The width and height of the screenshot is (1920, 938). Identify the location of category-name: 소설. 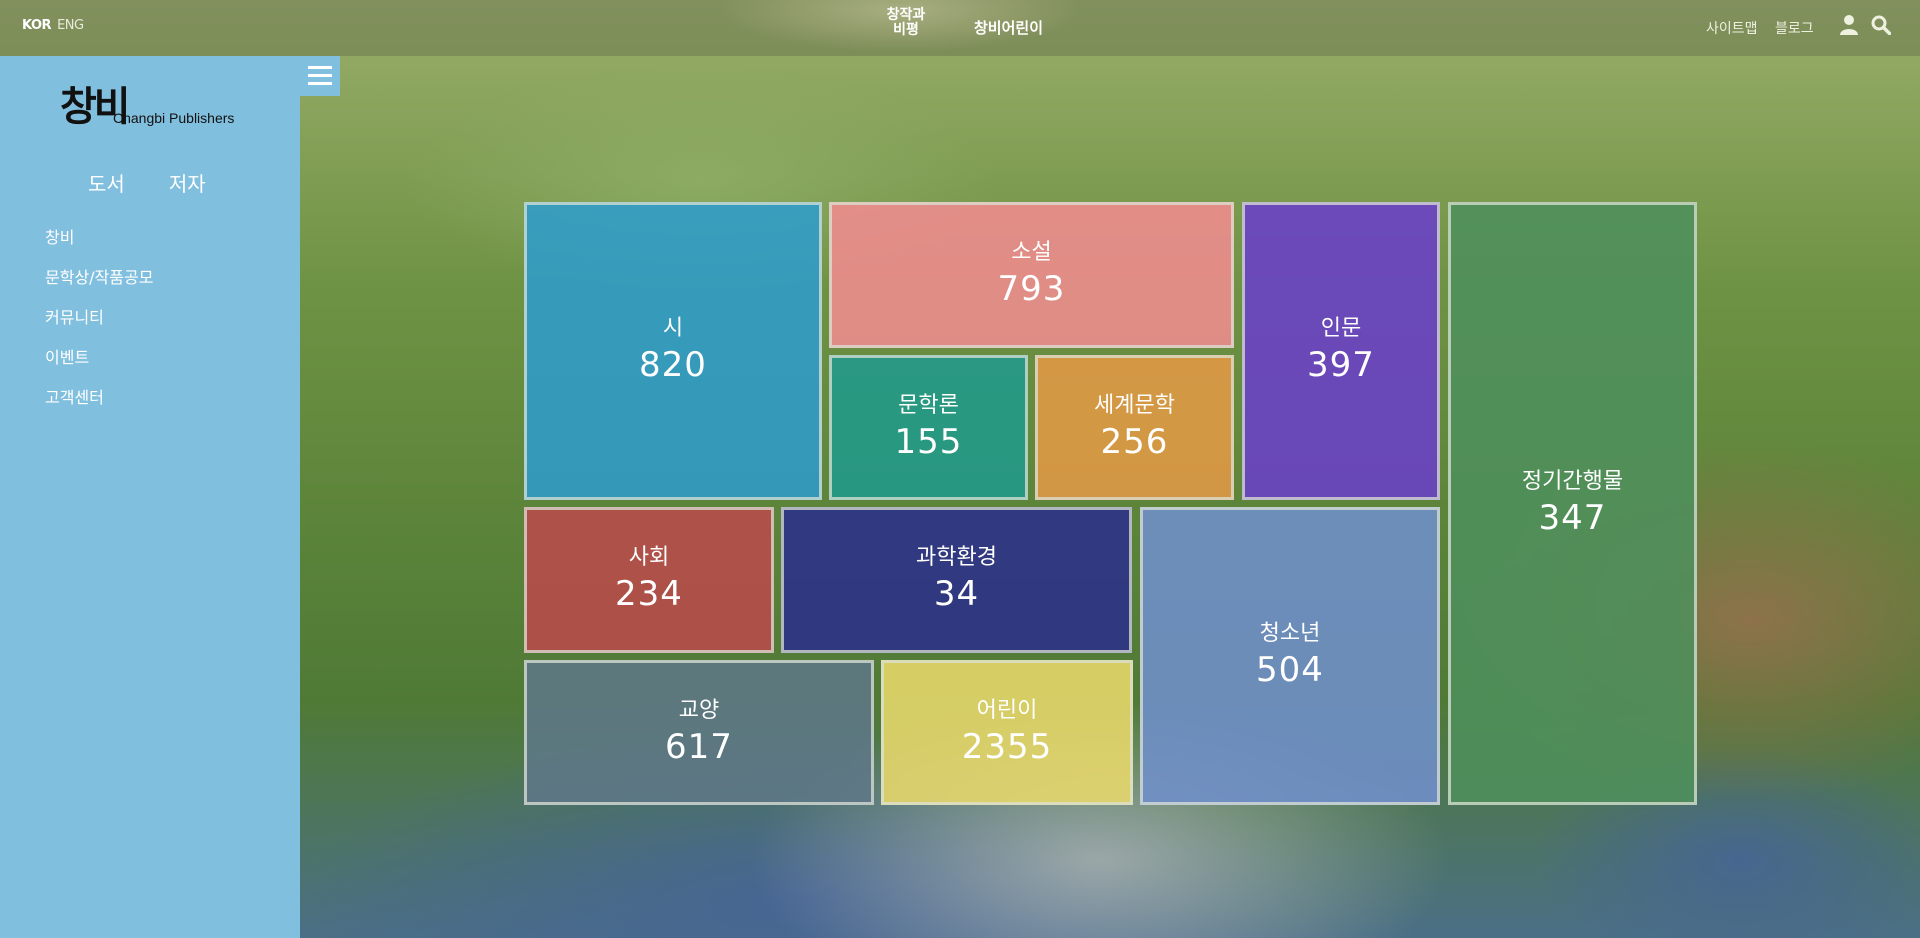
(1031, 252).